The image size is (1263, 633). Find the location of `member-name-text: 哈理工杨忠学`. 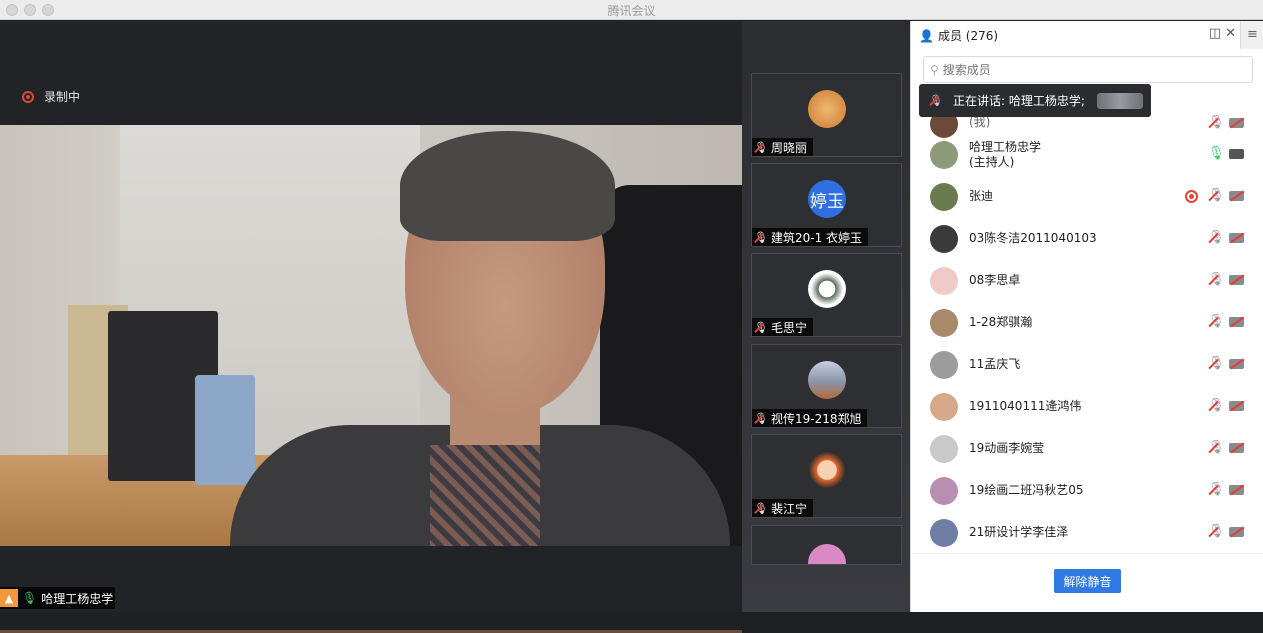

member-name-text: 哈理工杨忠学 is located at coordinates (1005, 147).